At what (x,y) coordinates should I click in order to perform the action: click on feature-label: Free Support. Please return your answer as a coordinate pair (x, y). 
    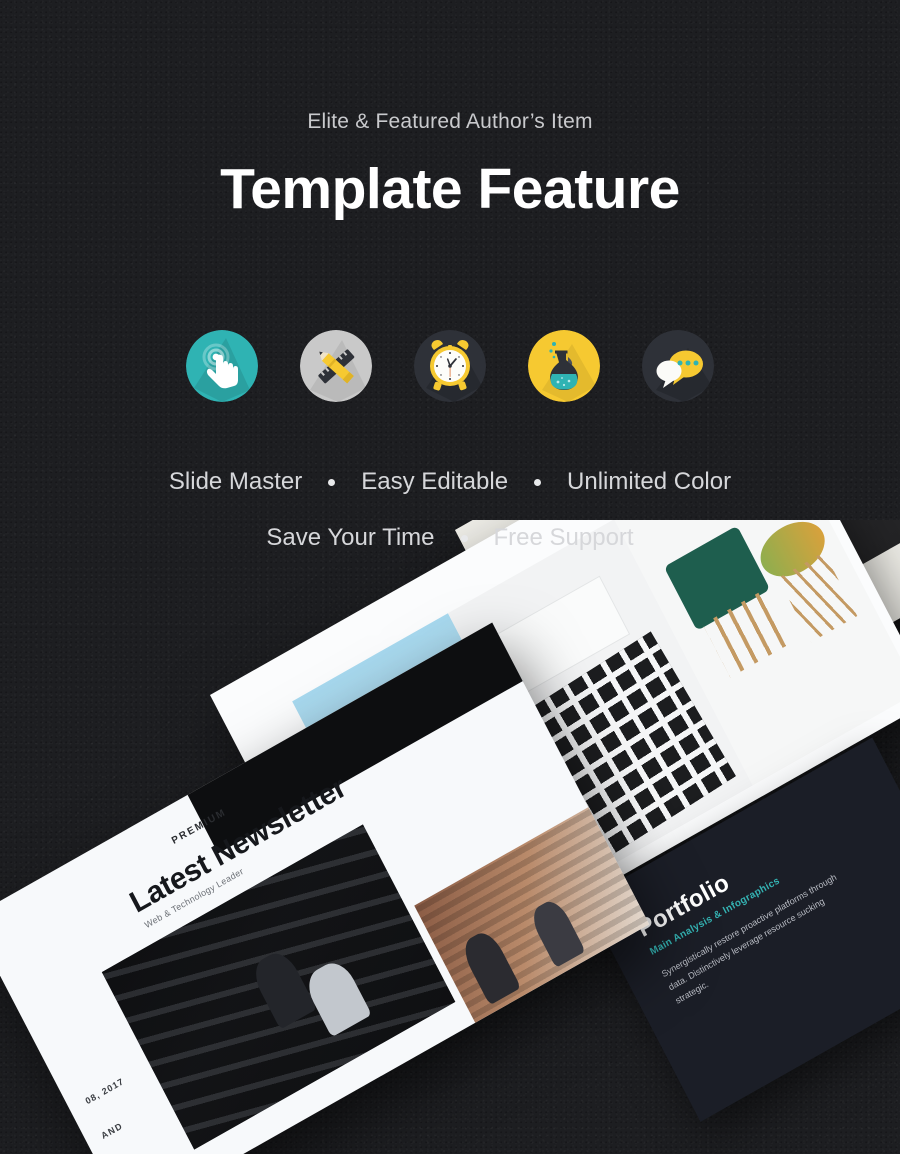
    Looking at the image, I should click on (563, 537).